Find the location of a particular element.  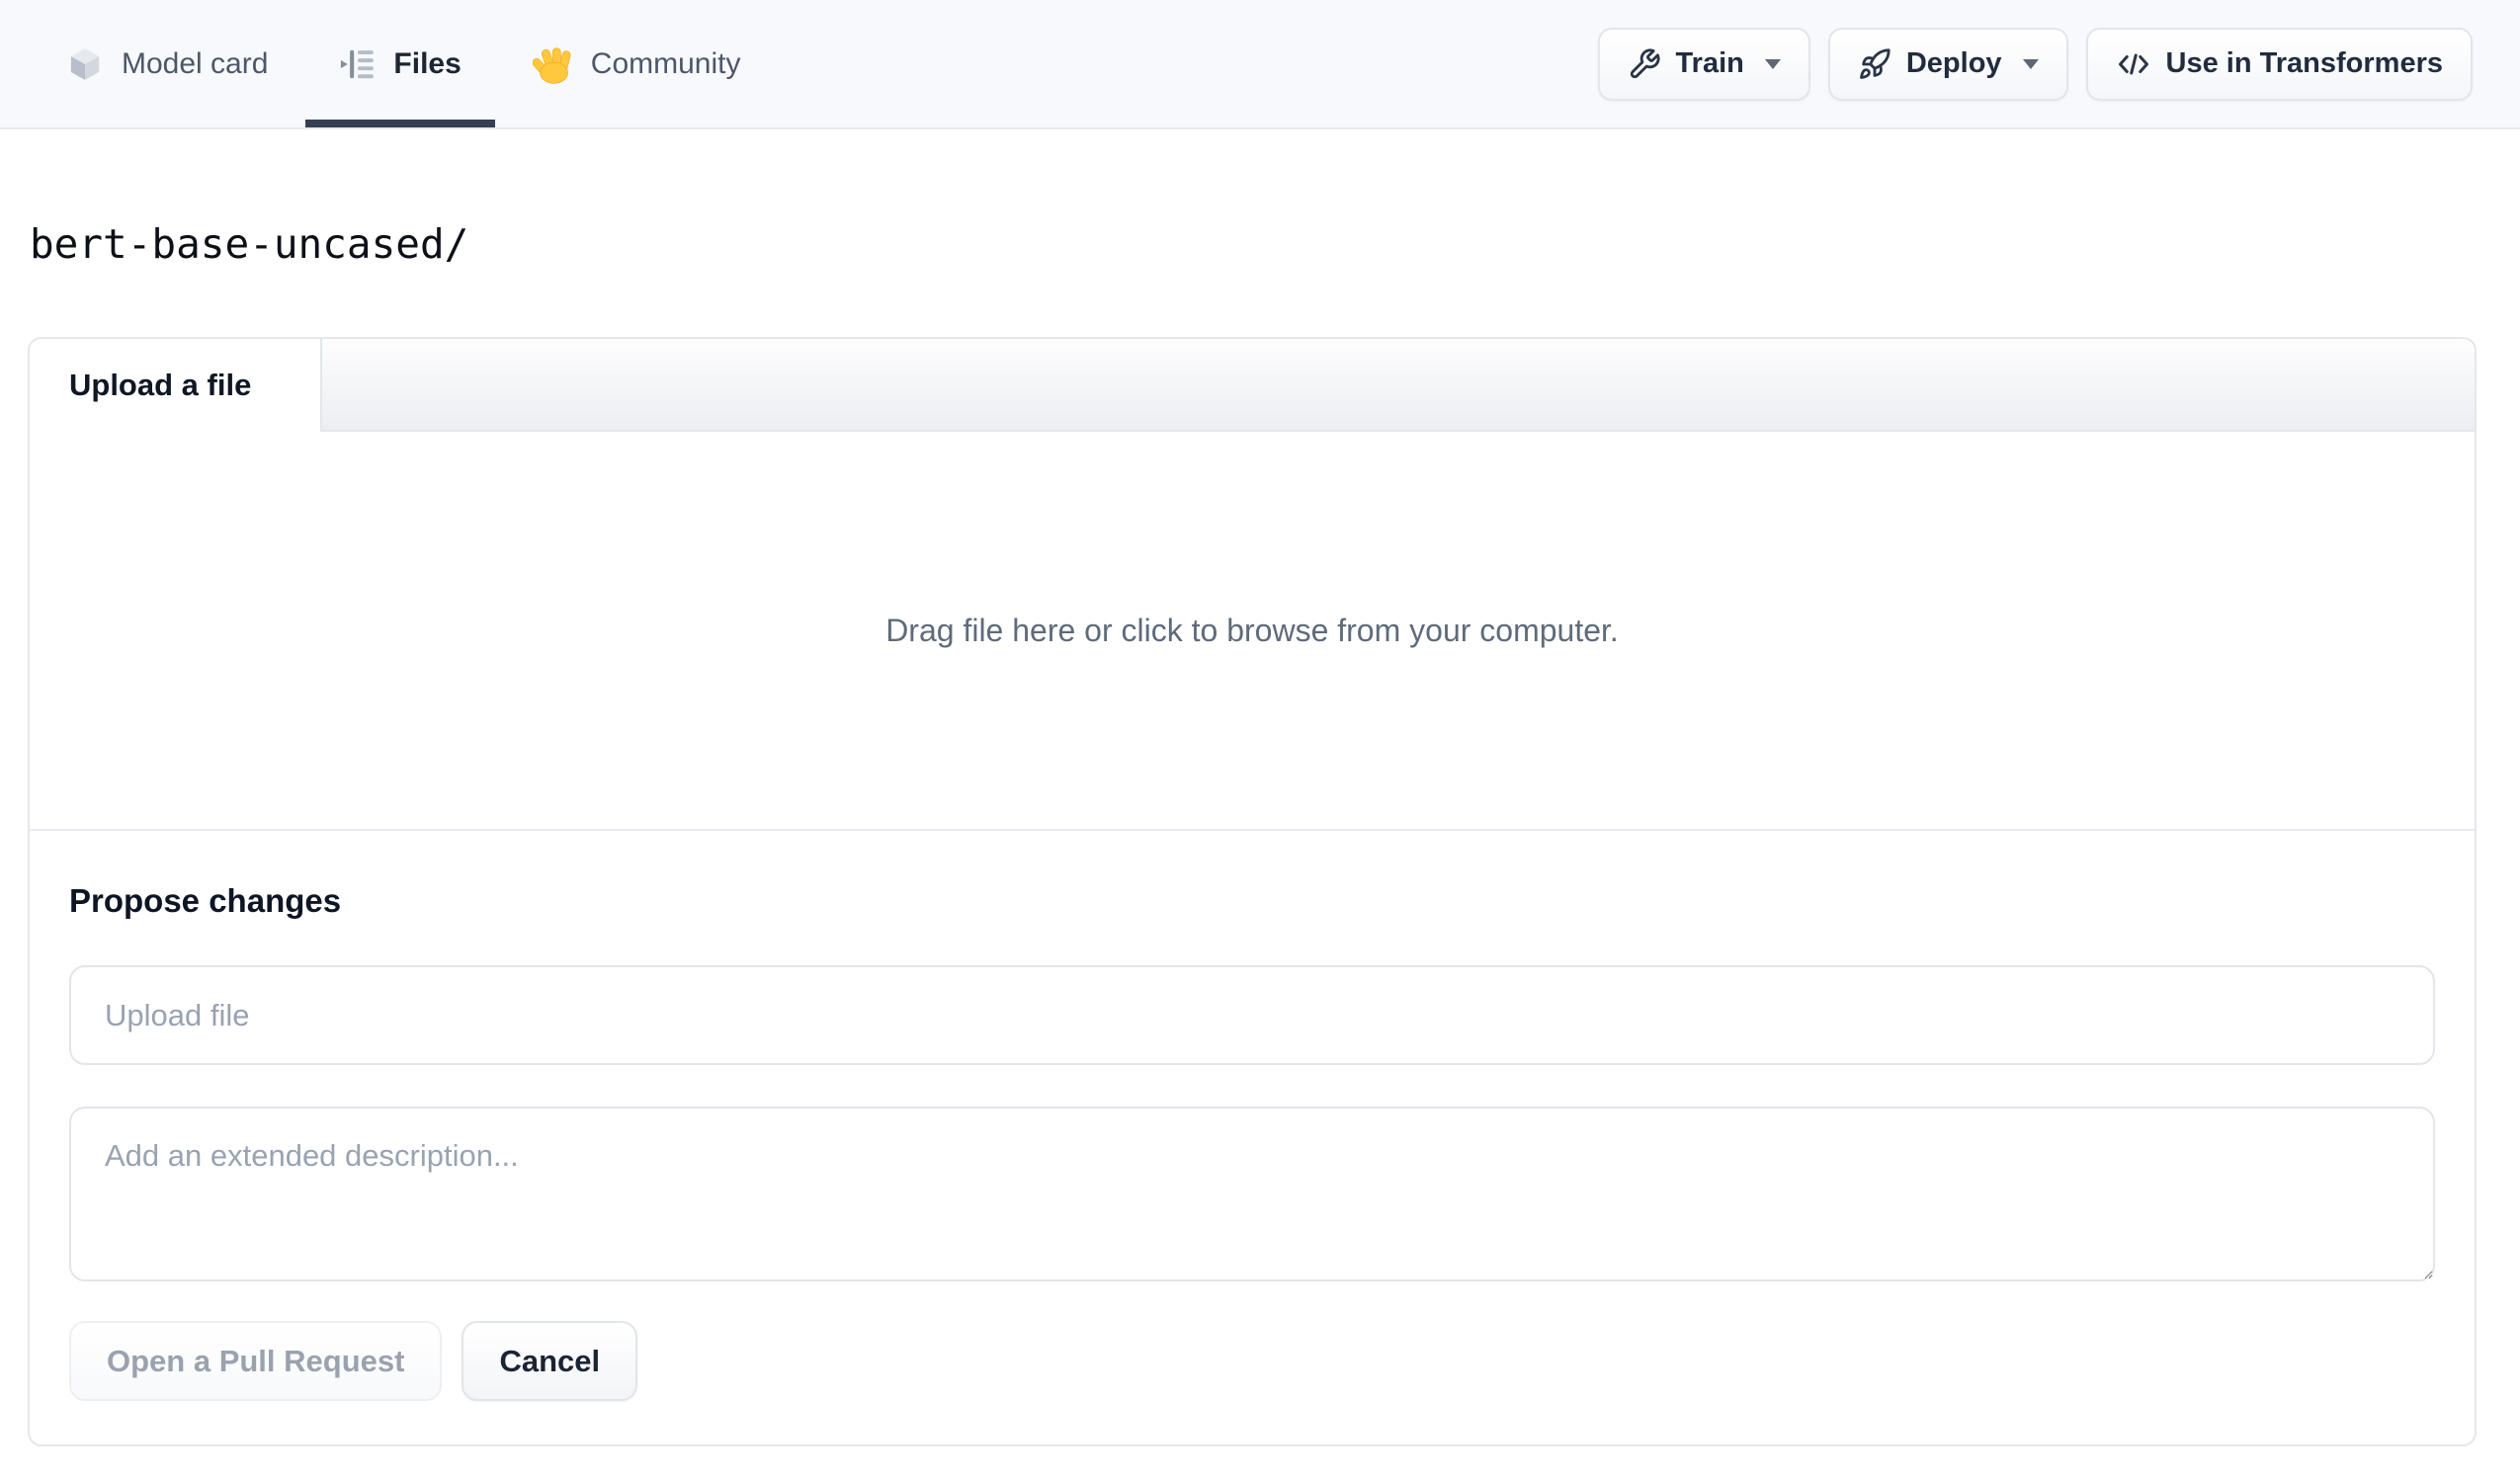

tab-upload-a-file: Upload a file is located at coordinates (176, 385).